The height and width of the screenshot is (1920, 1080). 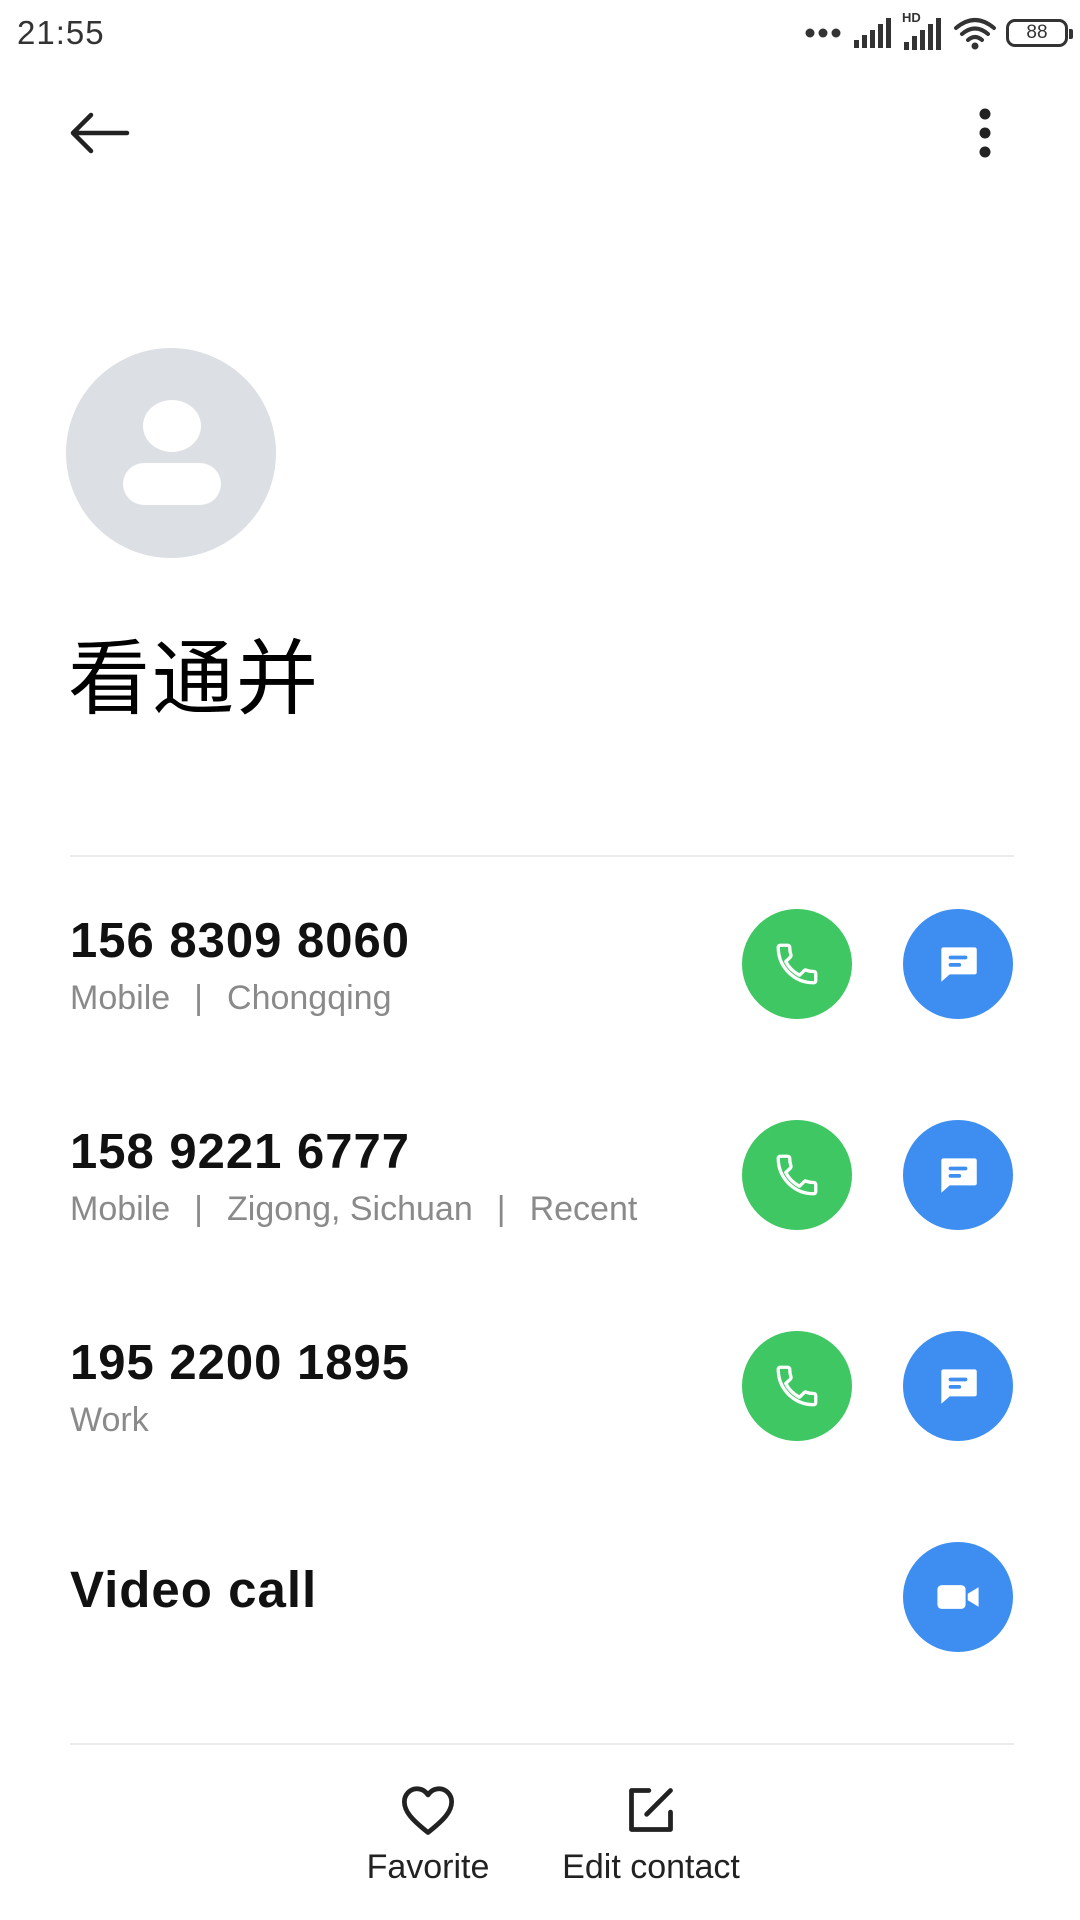 I want to click on phone-meta: Mobile | Chongqing, so click(x=231, y=998).